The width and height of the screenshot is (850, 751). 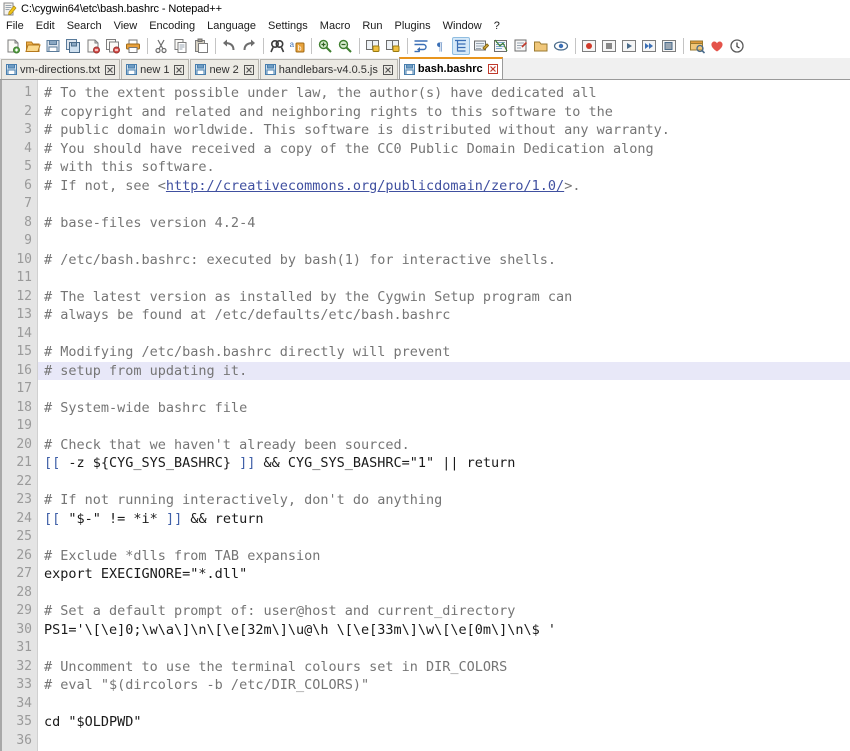 I want to click on folder-as-workspace-icon, so click(x=541, y=46).